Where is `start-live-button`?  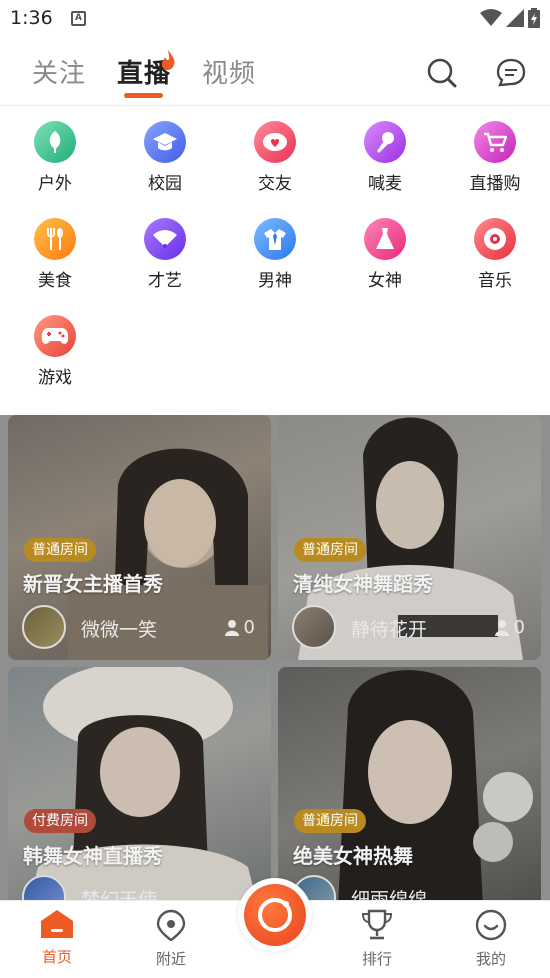 start-live-button is located at coordinates (275, 915).